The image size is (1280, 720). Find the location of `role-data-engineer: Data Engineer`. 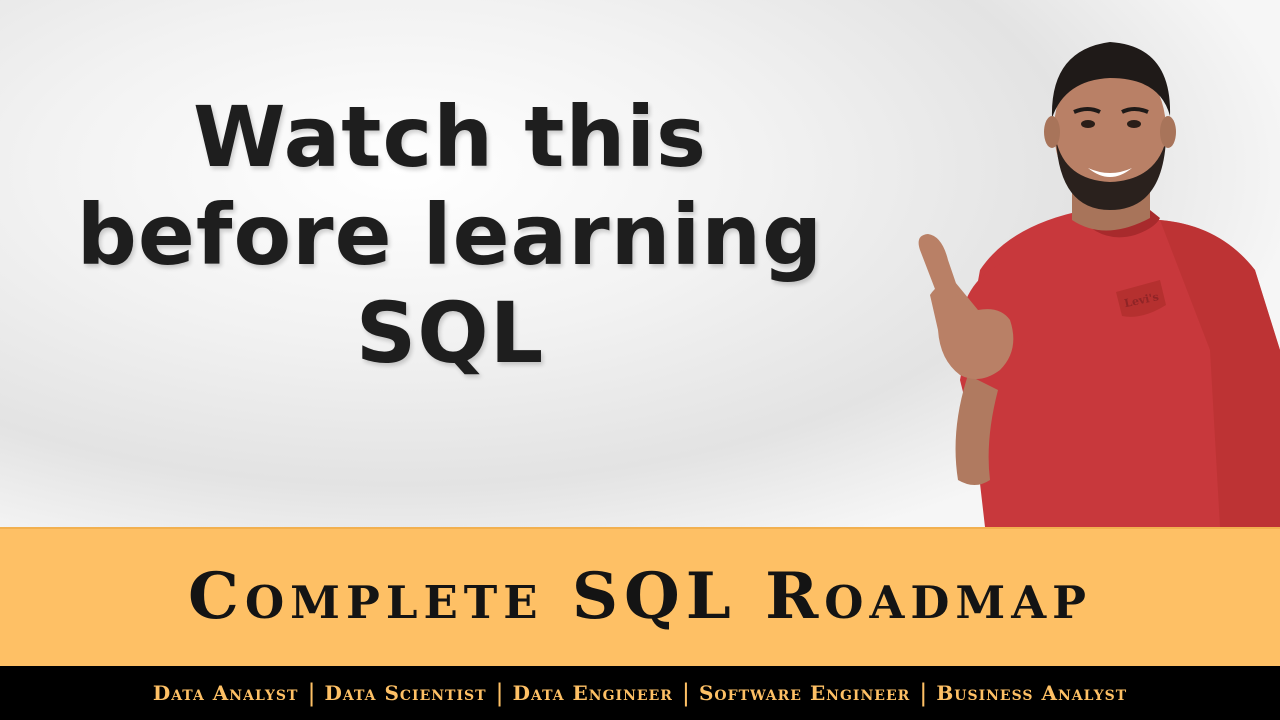

role-data-engineer: Data Engineer is located at coordinates (592, 693).